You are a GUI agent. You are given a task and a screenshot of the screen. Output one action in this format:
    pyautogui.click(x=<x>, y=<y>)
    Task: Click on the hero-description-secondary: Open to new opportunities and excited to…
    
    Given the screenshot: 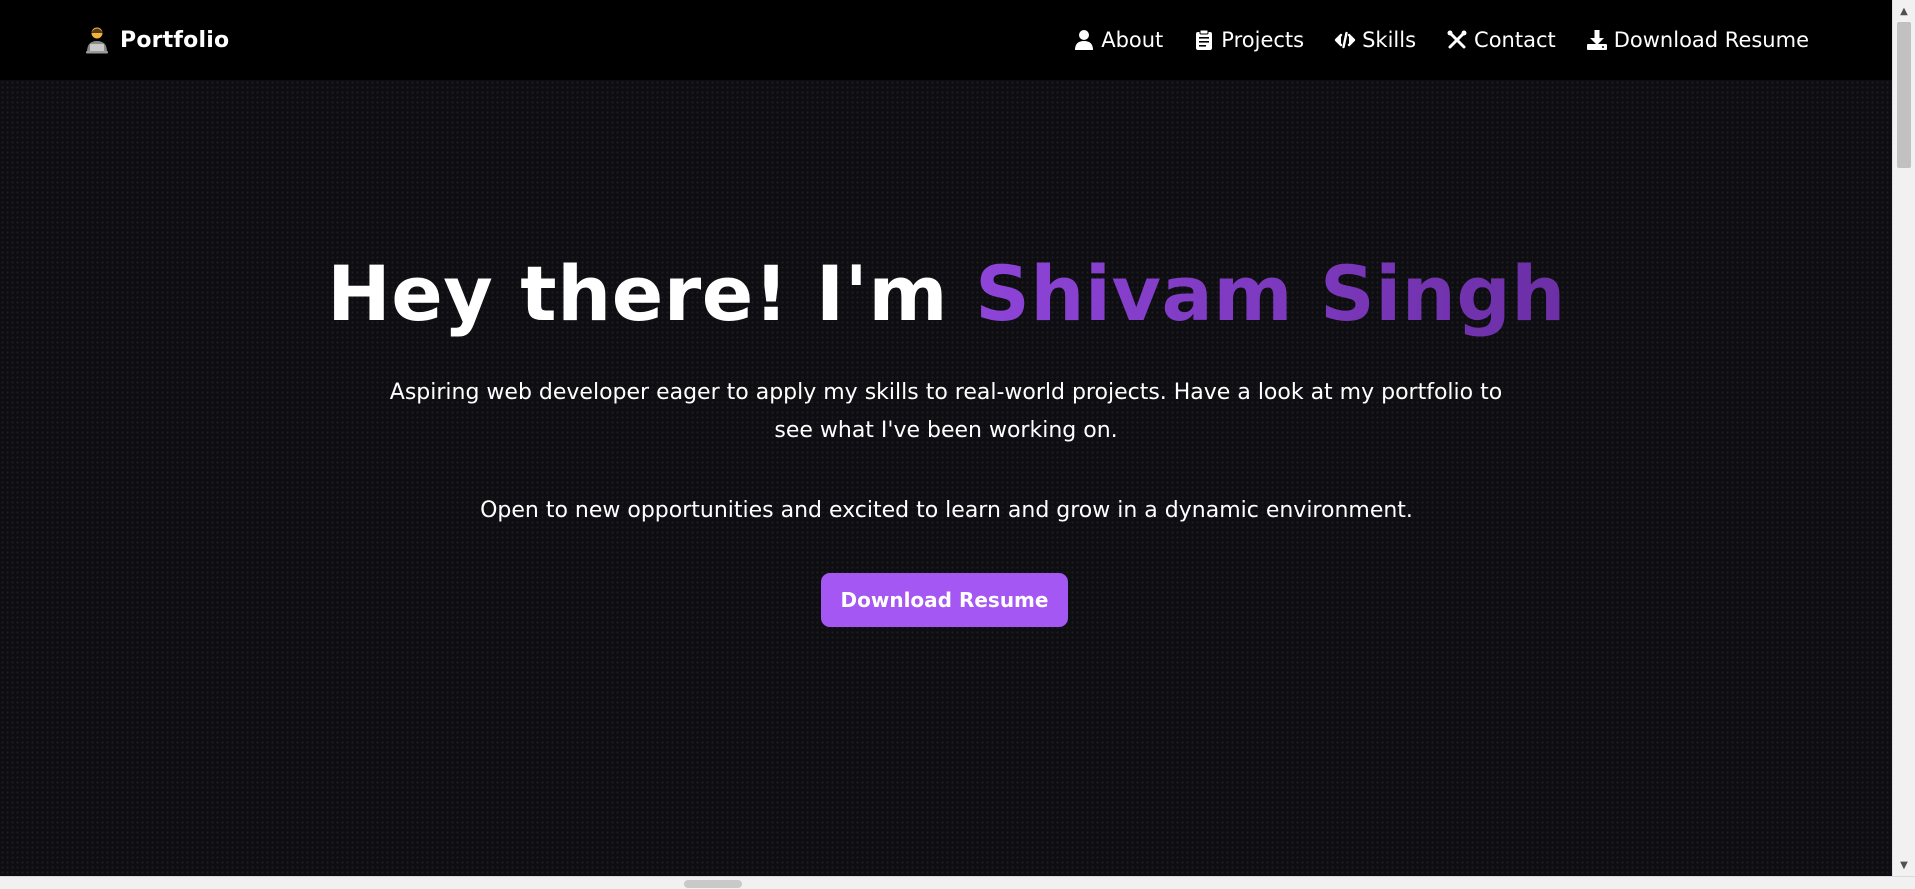 What is the action you would take?
    pyautogui.click(x=946, y=510)
    